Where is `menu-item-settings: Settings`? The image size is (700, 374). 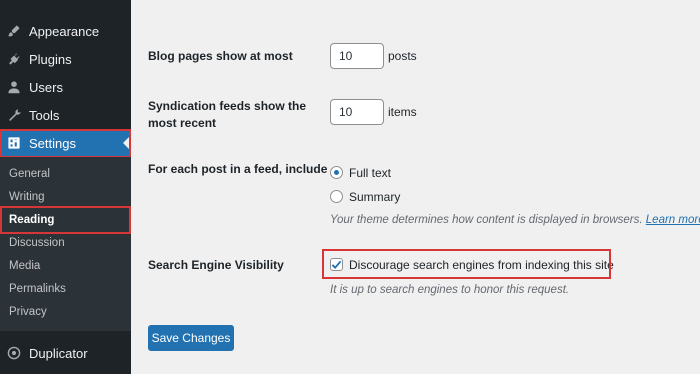 menu-item-settings: Settings is located at coordinates (65, 143).